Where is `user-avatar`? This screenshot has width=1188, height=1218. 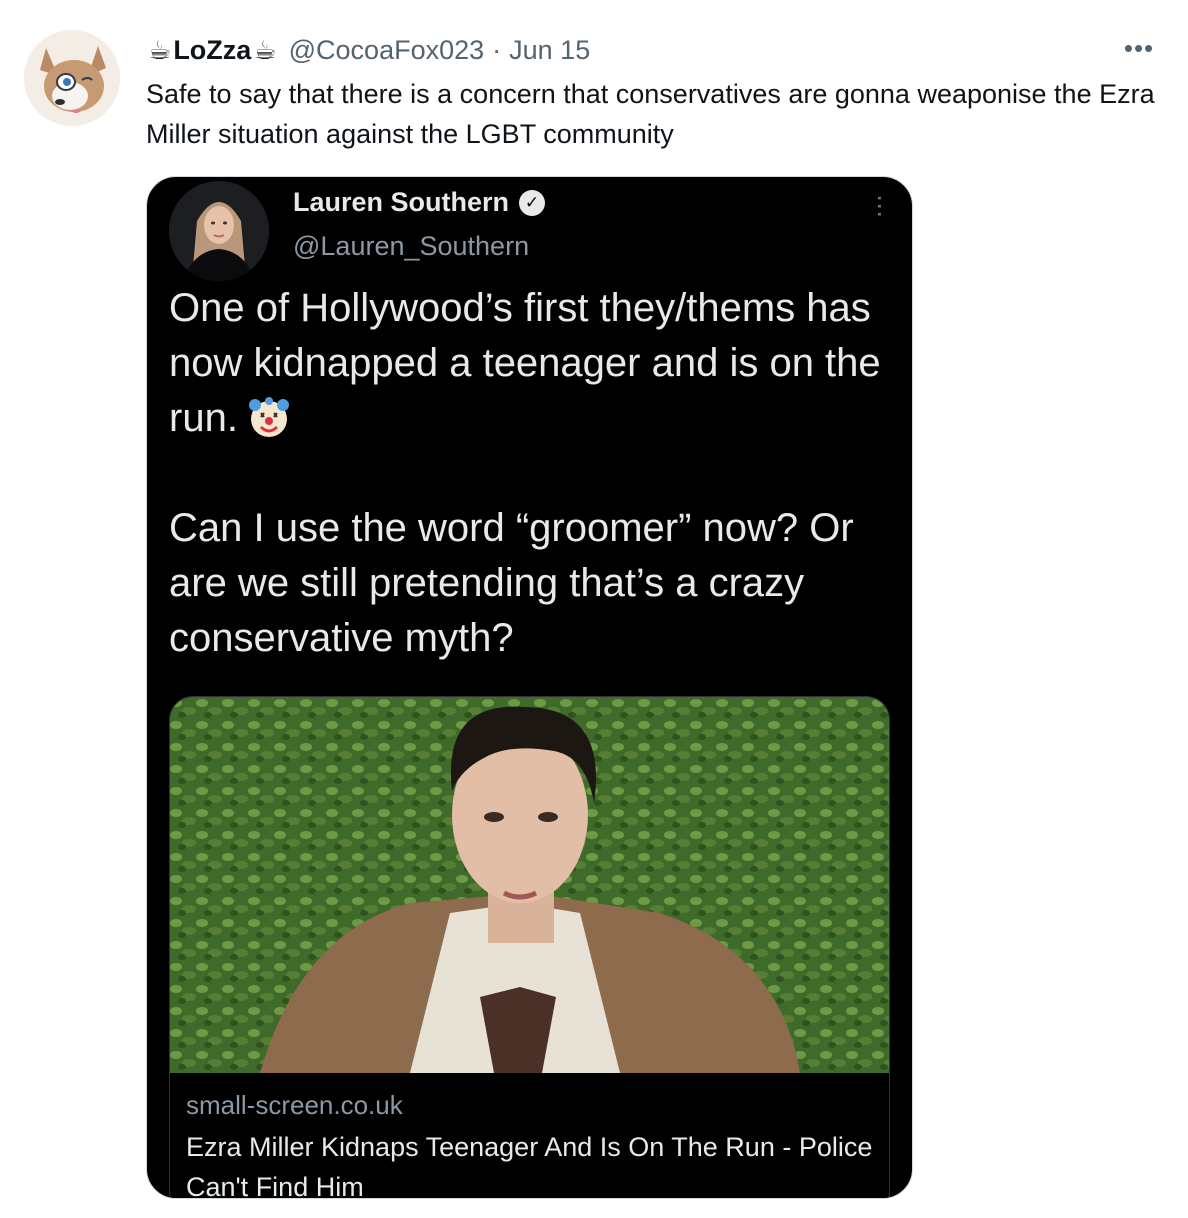 user-avatar is located at coordinates (72, 78).